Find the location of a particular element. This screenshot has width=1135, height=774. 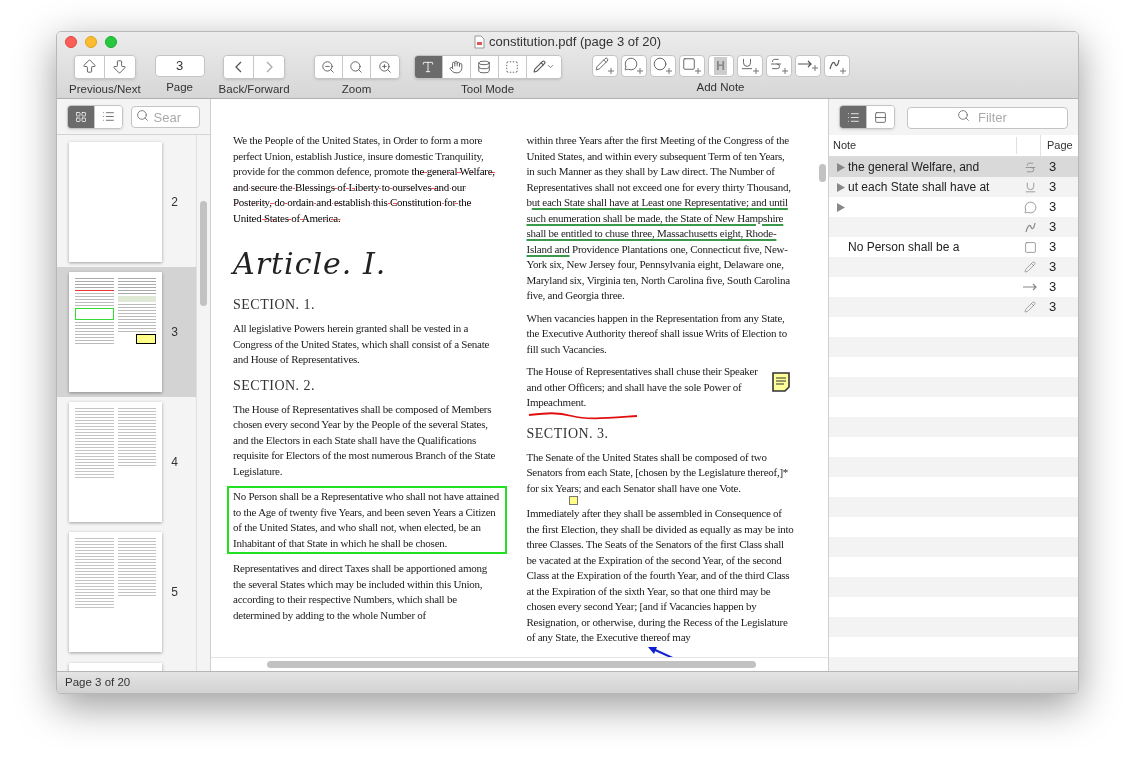

strikethrough-icon is located at coordinates (1030, 167).